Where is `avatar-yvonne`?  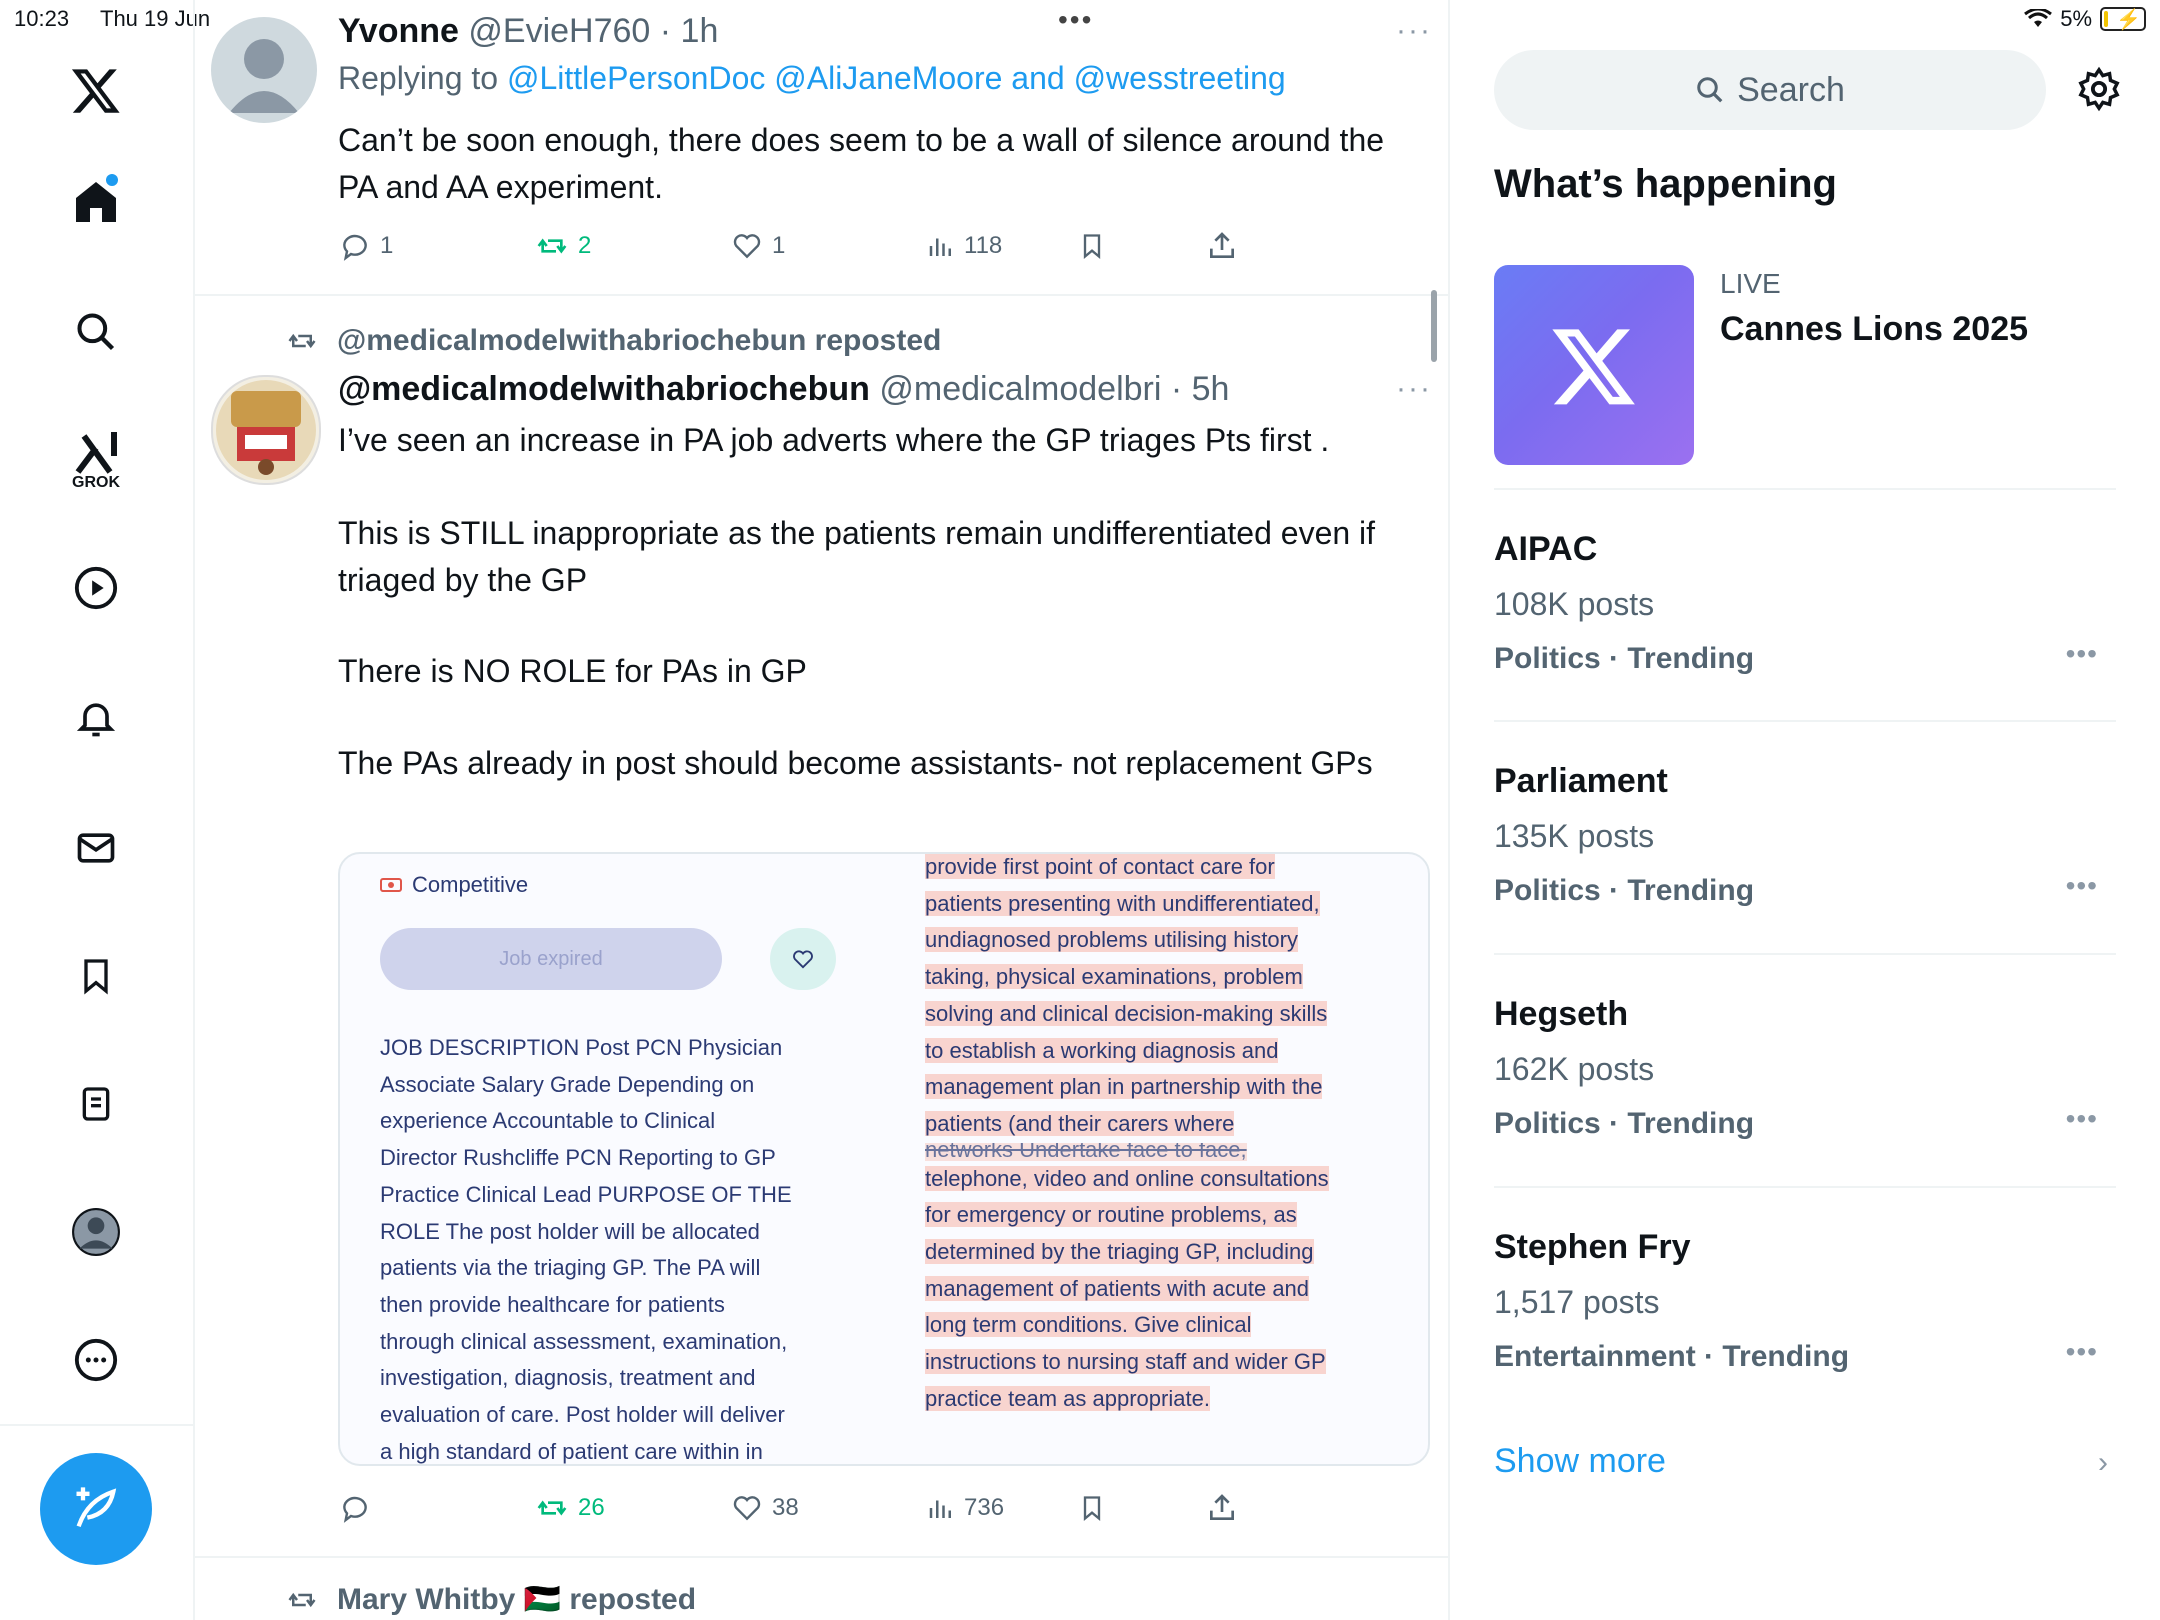
avatar-yvonne is located at coordinates (264, 70).